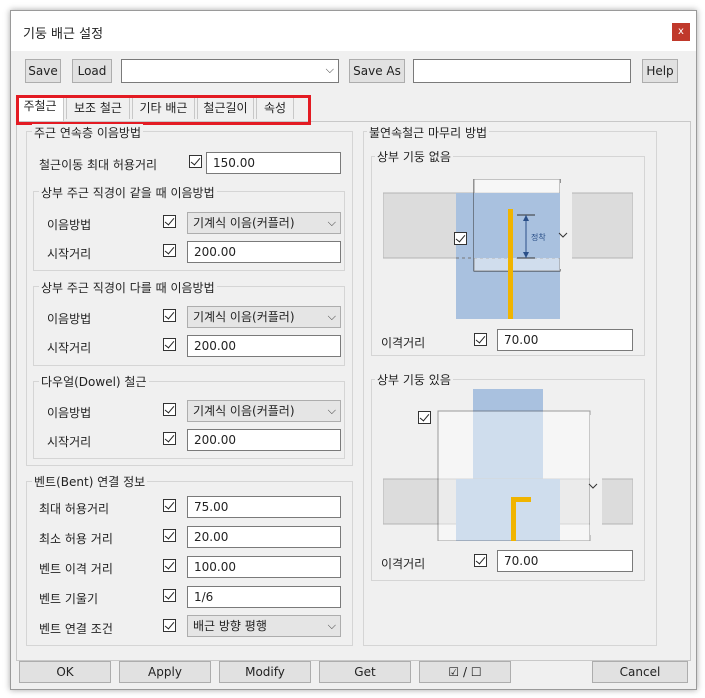  I want to click on close-button: x, so click(681, 32).